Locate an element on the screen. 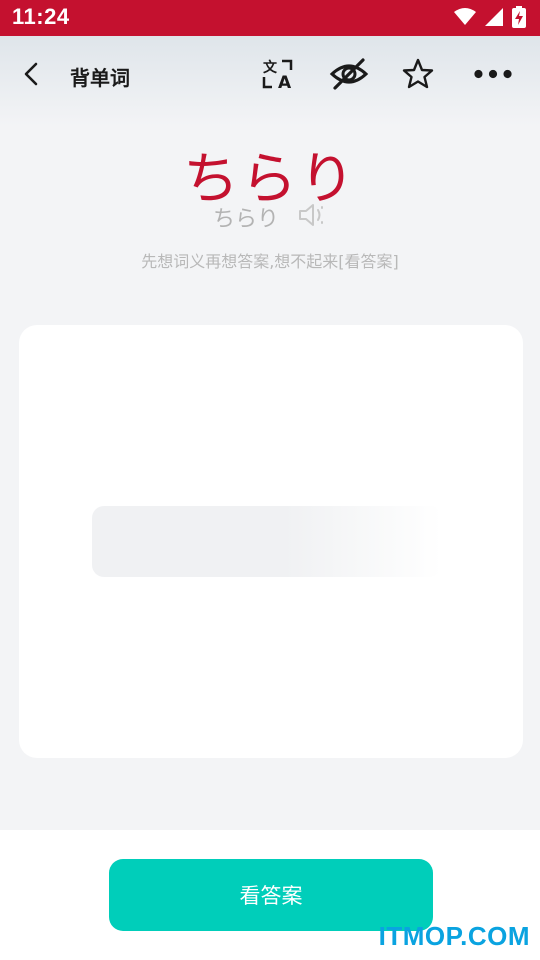 Image resolution: width=540 pixels, height=960 pixels. battery-charging-icon is located at coordinates (519, 19).